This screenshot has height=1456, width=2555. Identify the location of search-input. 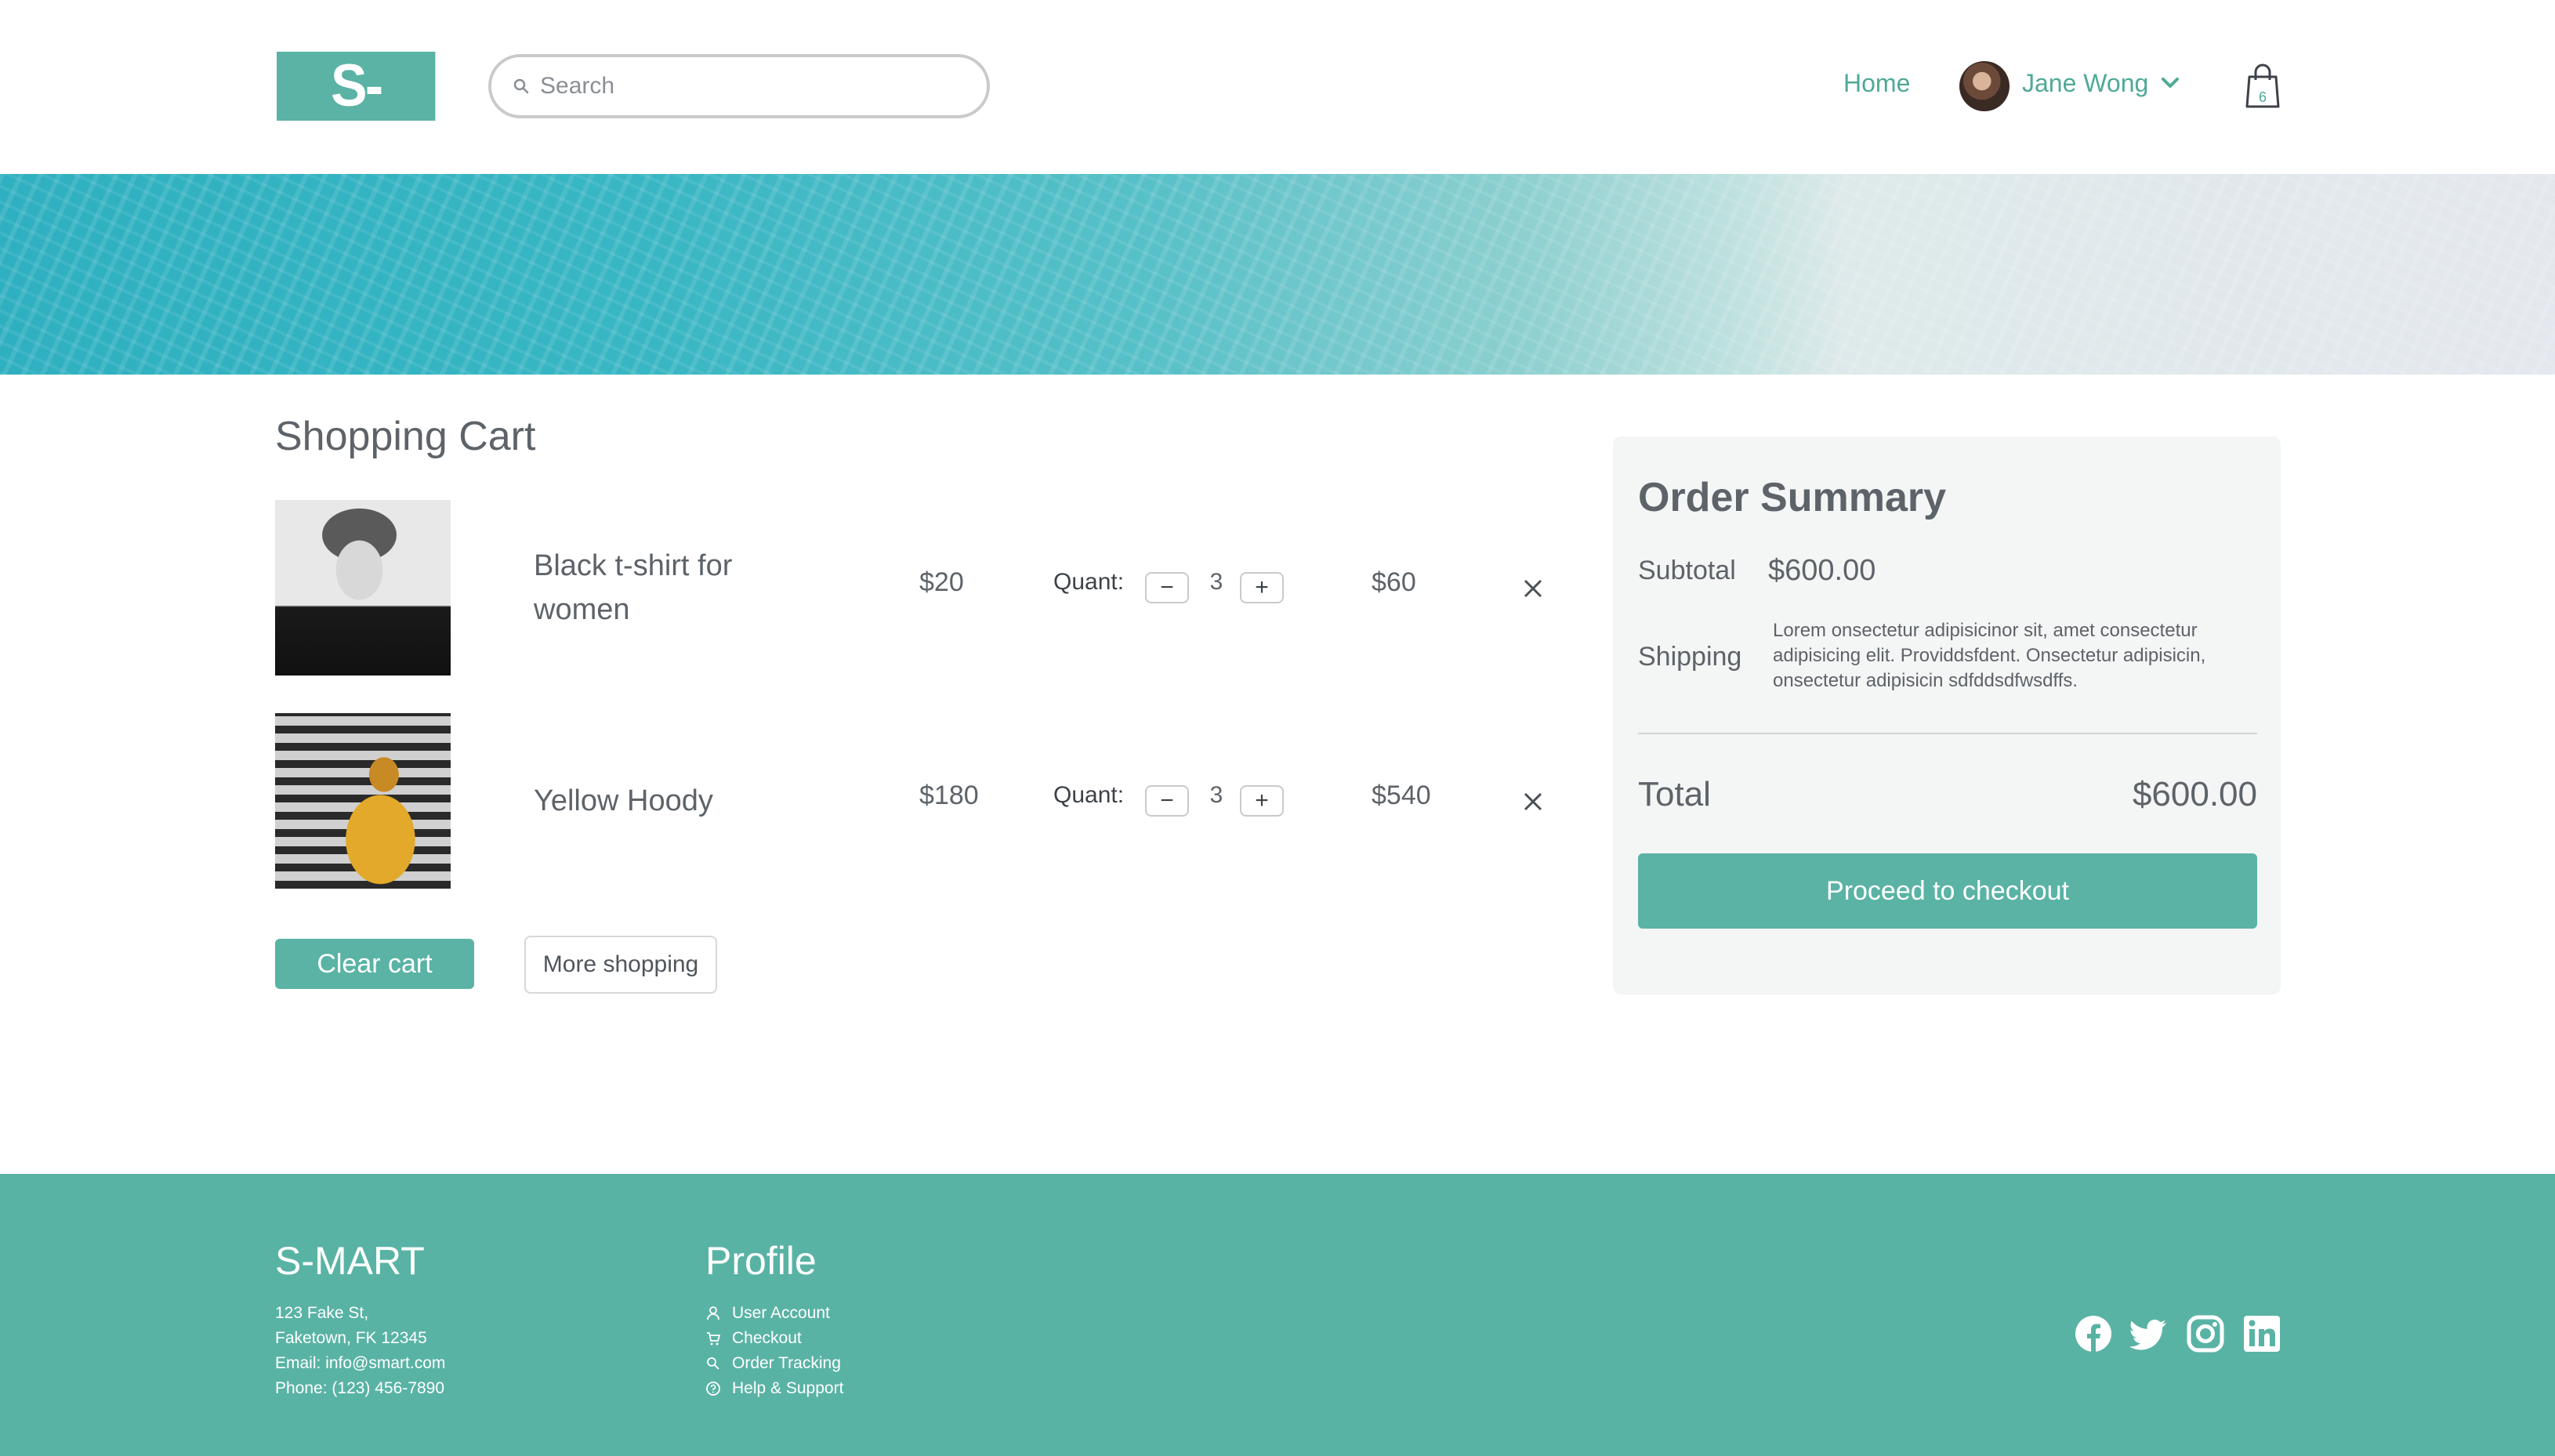
(751, 86).